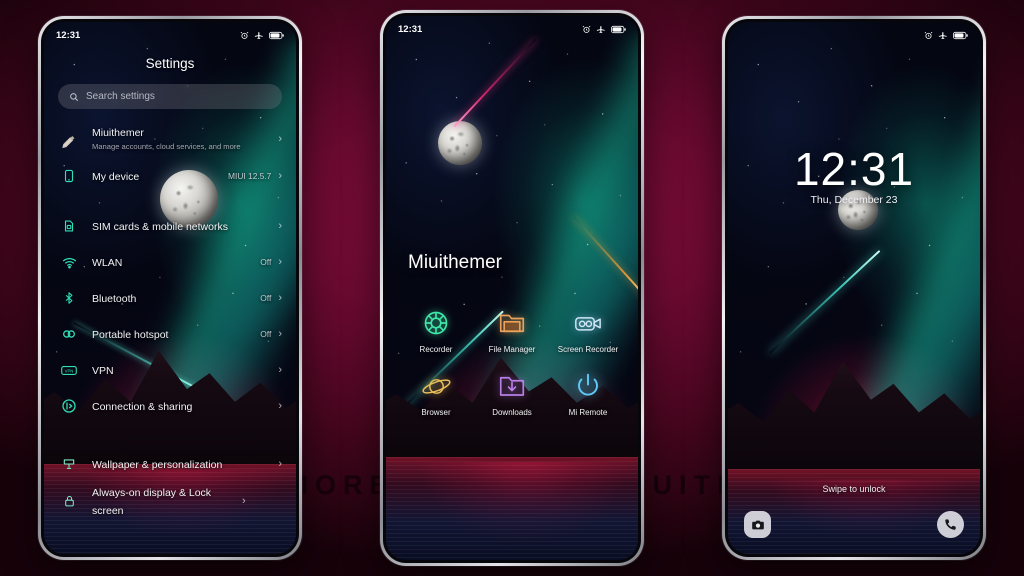  Describe the element at coordinates (436, 323) in the screenshot. I see `recorder-icon` at that location.